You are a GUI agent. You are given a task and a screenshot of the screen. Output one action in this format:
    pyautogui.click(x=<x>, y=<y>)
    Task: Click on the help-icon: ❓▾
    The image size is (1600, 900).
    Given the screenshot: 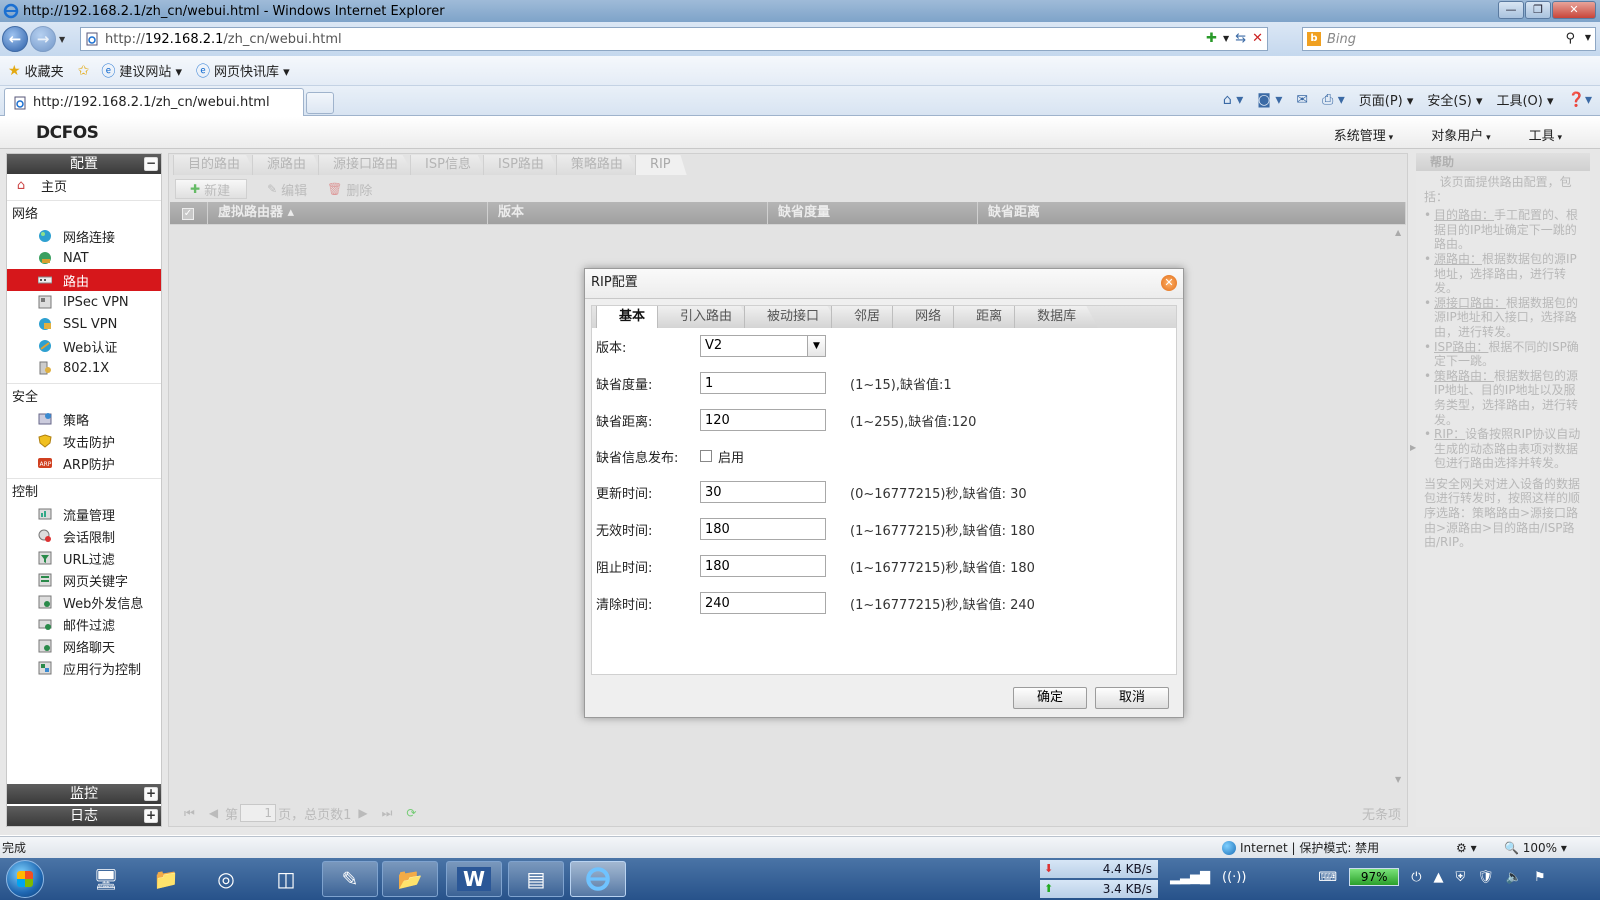 What is the action you would take?
    pyautogui.click(x=1580, y=100)
    